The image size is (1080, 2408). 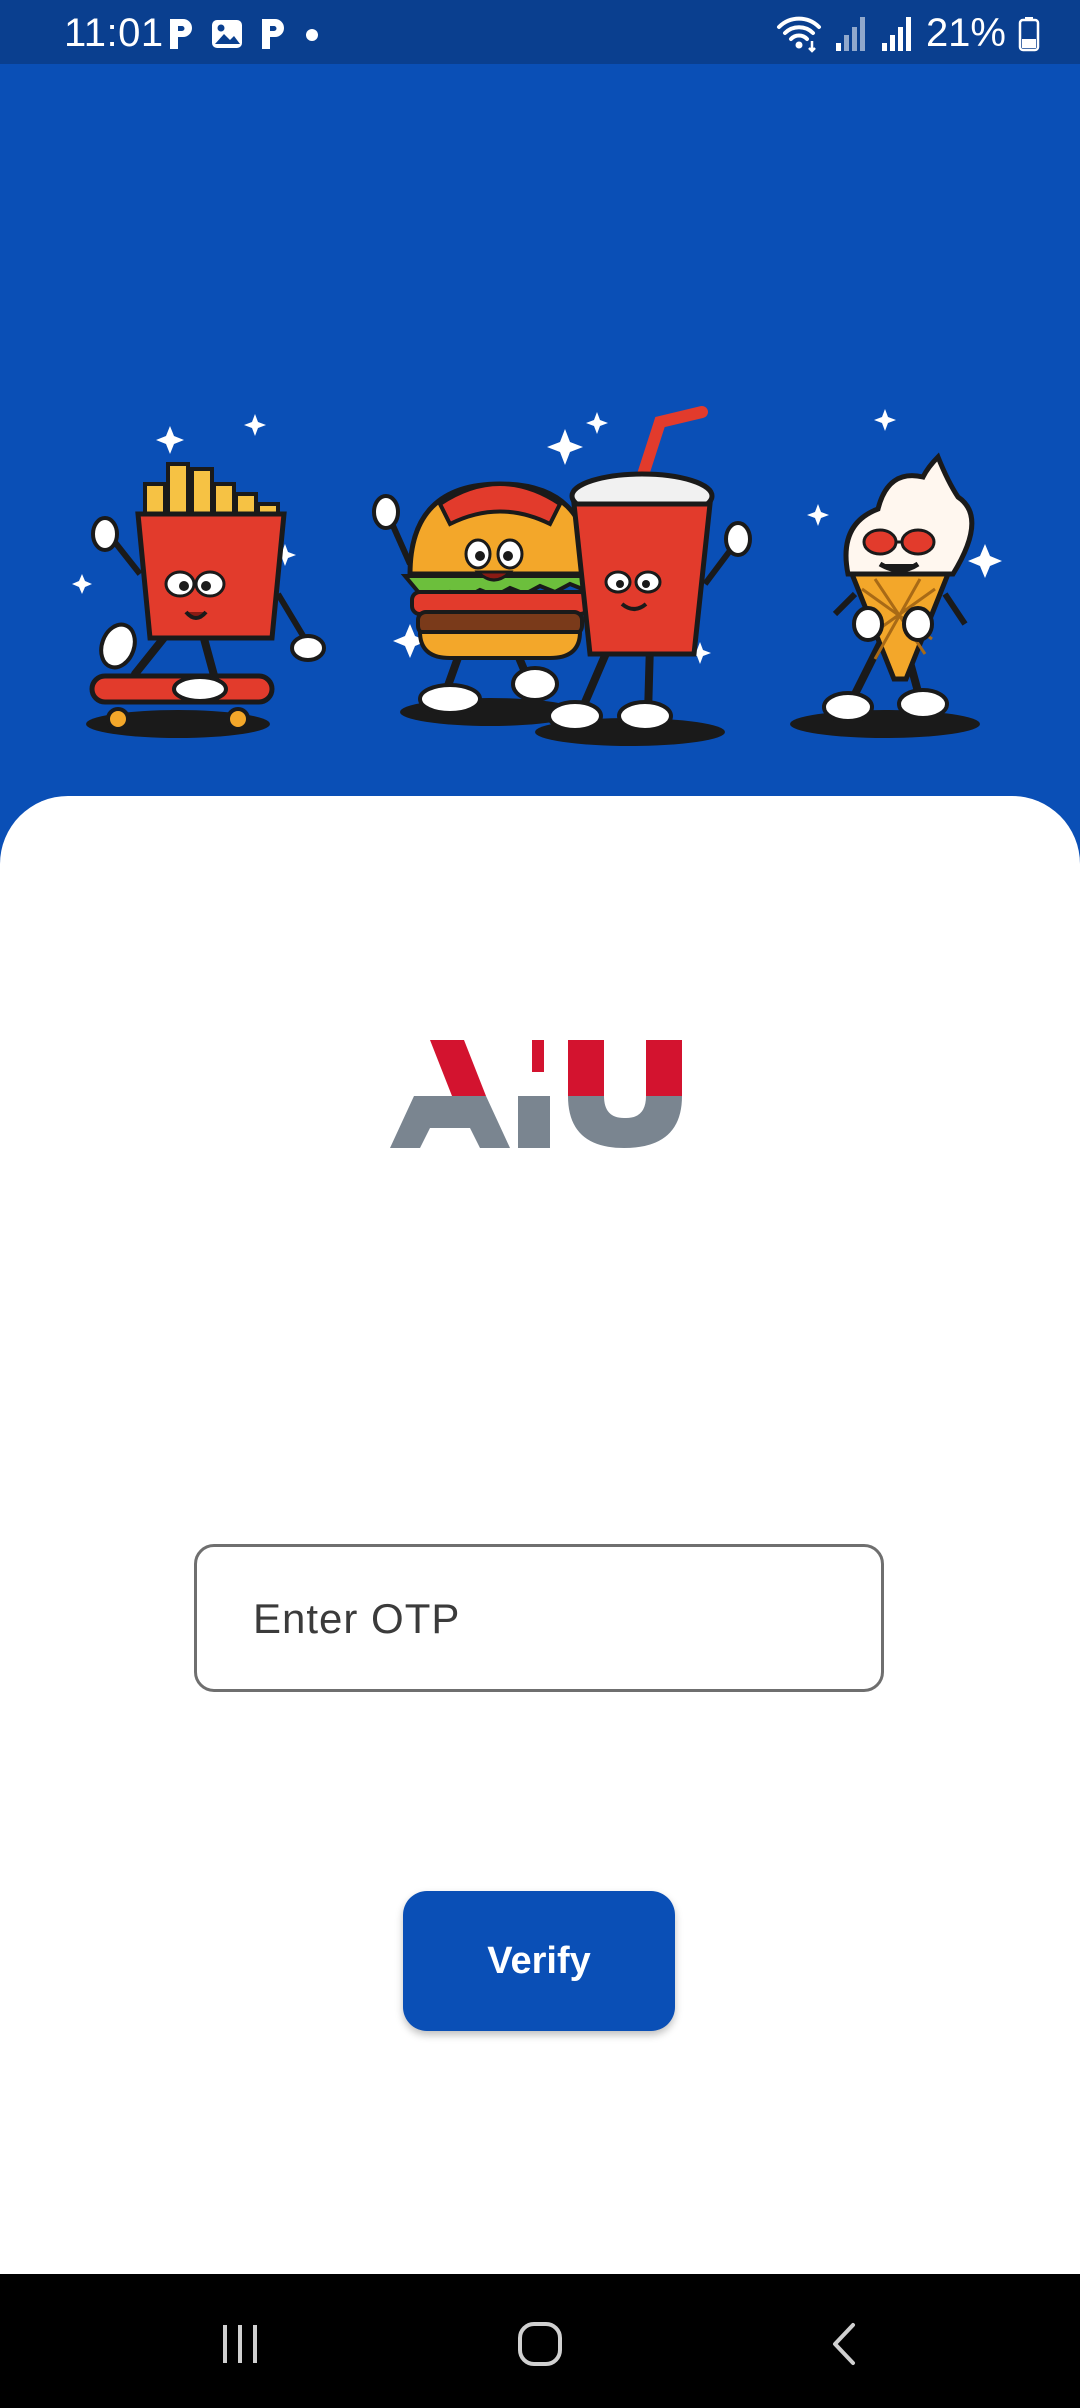 I want to click on status-time: 11:01, so click(x=114, y=33).